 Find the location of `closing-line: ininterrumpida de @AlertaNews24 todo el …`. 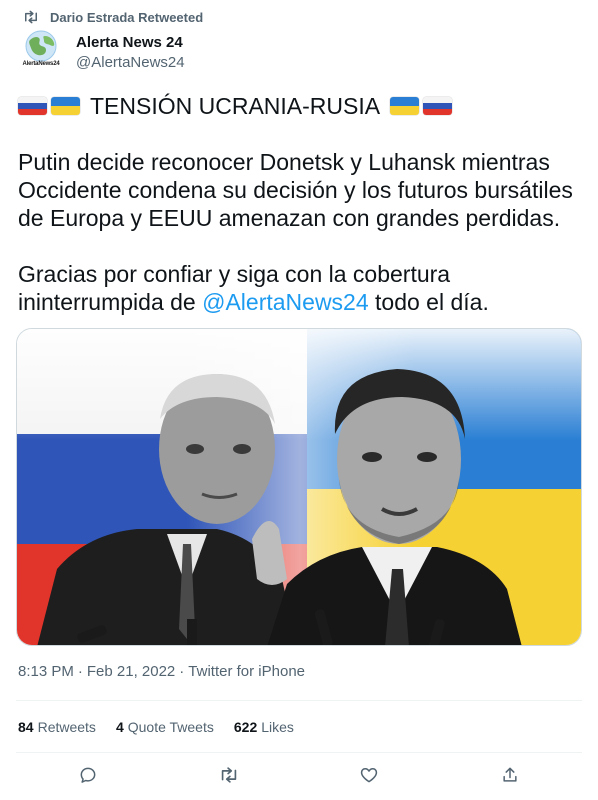

closing-line: ininterrumpida de @AlertaNews24 todo el … is located at coordinates (300, 302).